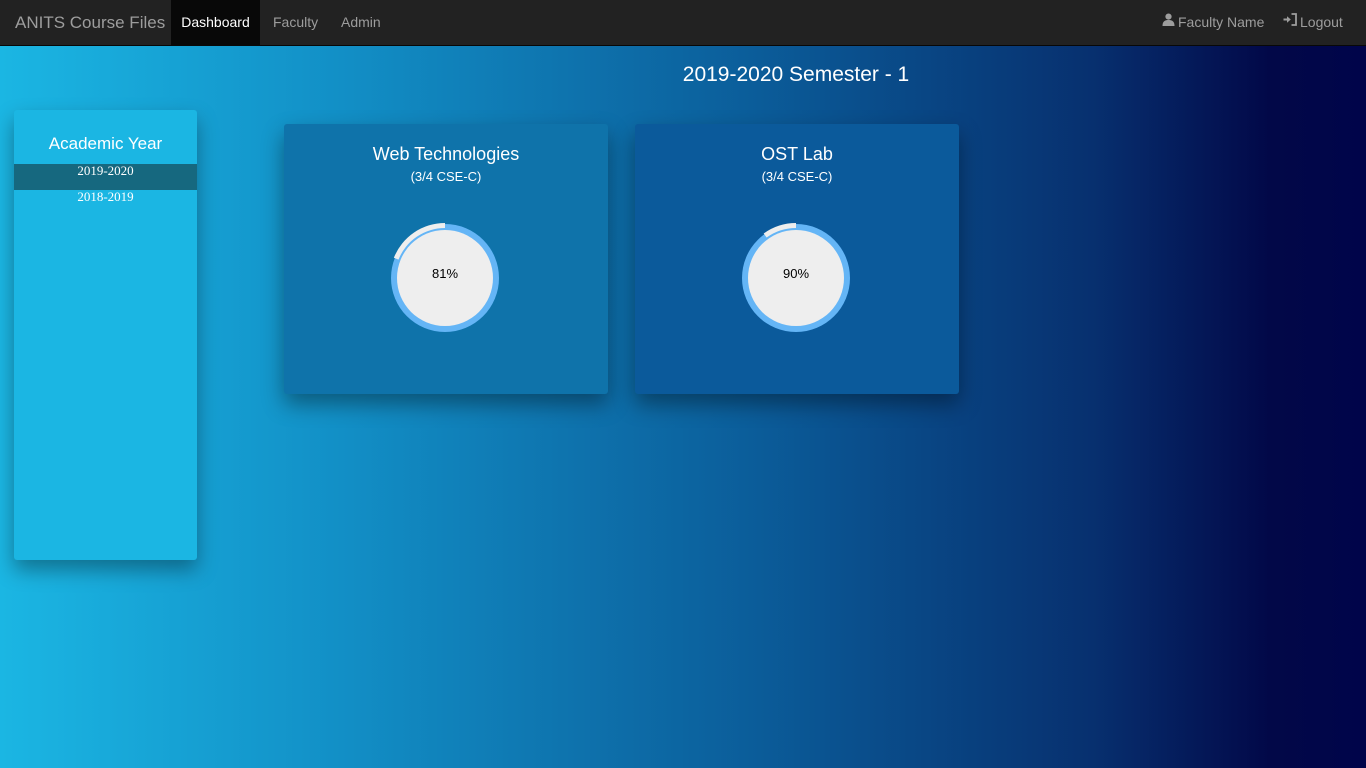 Image resolution: width=1366 pixels, height=768 pixels. Describe the element at coordinates (215, 23) in the screenshot. I see `nav-dashboard: Dashboard` at that location.